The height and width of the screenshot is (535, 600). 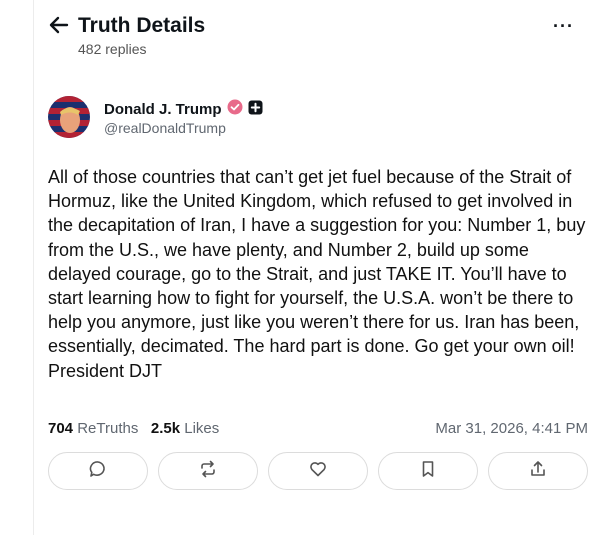 I want to click on bookmark-button, so click(x=428, y=471).